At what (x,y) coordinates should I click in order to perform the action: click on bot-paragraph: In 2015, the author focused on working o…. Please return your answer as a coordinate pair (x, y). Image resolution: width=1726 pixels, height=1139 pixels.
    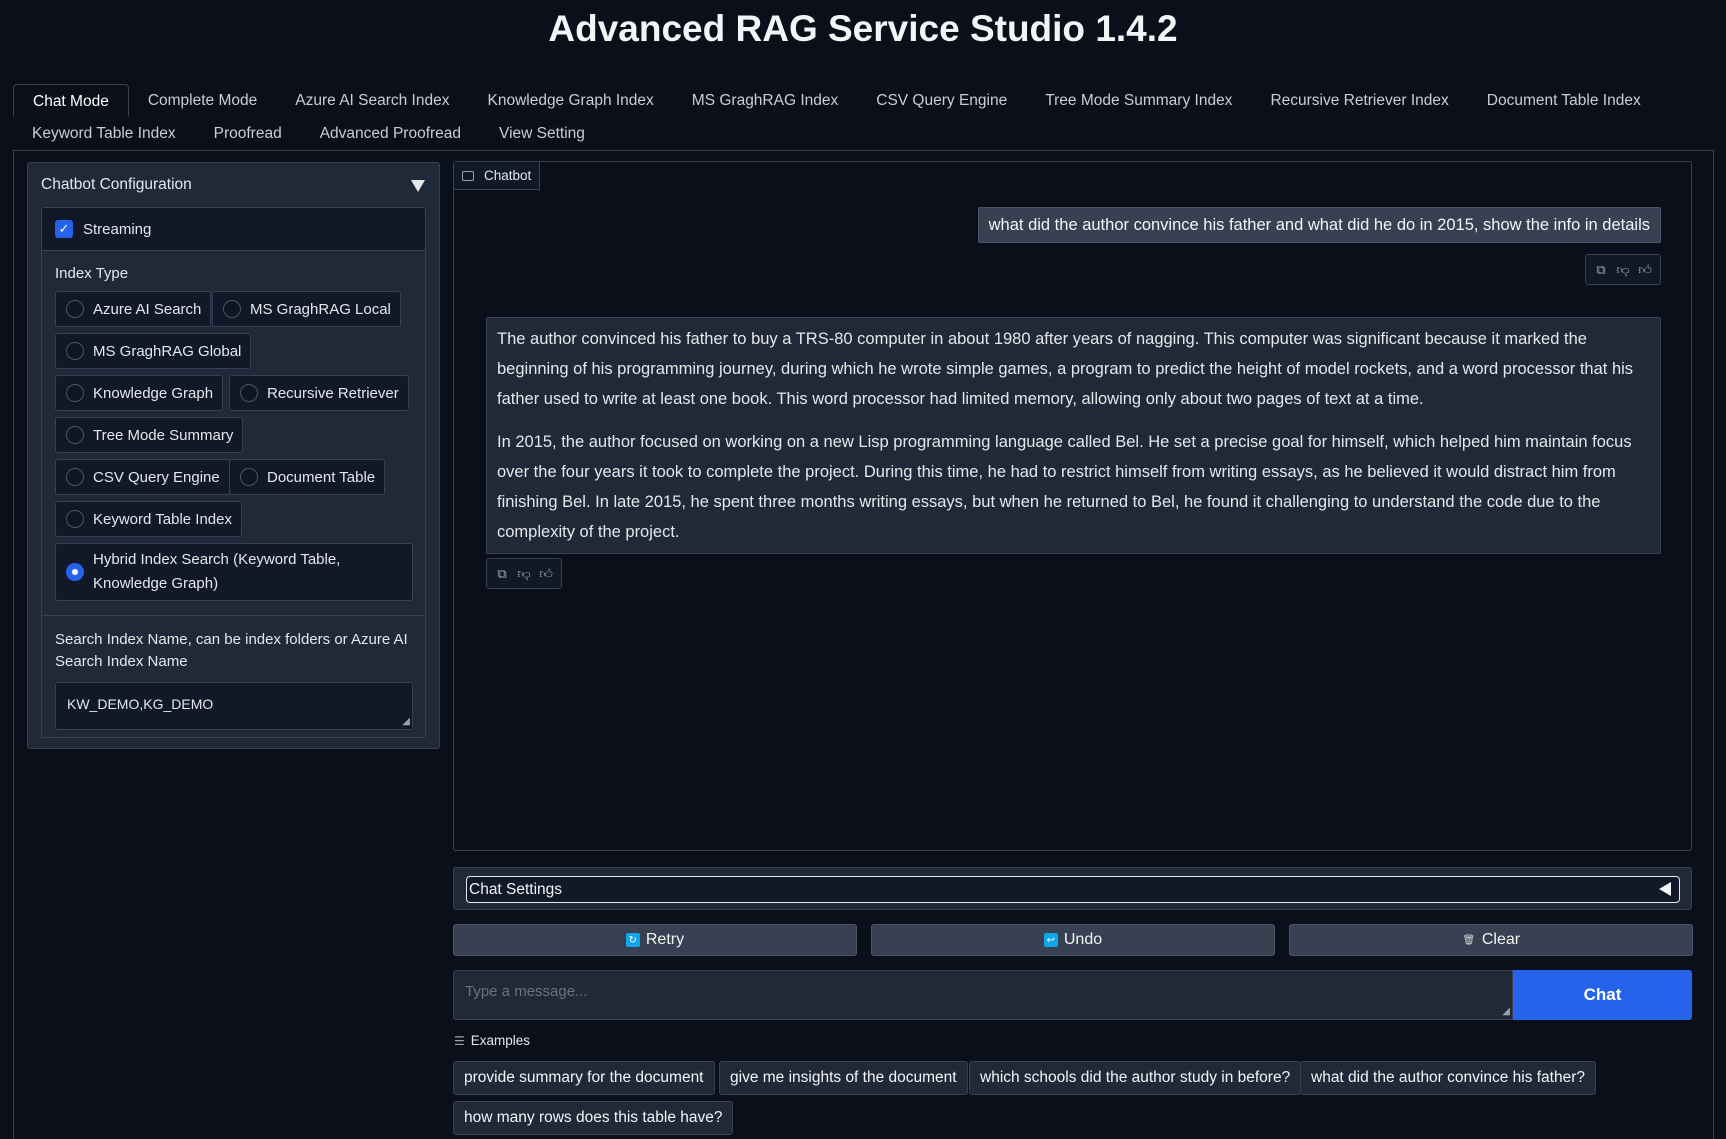
    Looking at the image, I should click on (1064, 487).